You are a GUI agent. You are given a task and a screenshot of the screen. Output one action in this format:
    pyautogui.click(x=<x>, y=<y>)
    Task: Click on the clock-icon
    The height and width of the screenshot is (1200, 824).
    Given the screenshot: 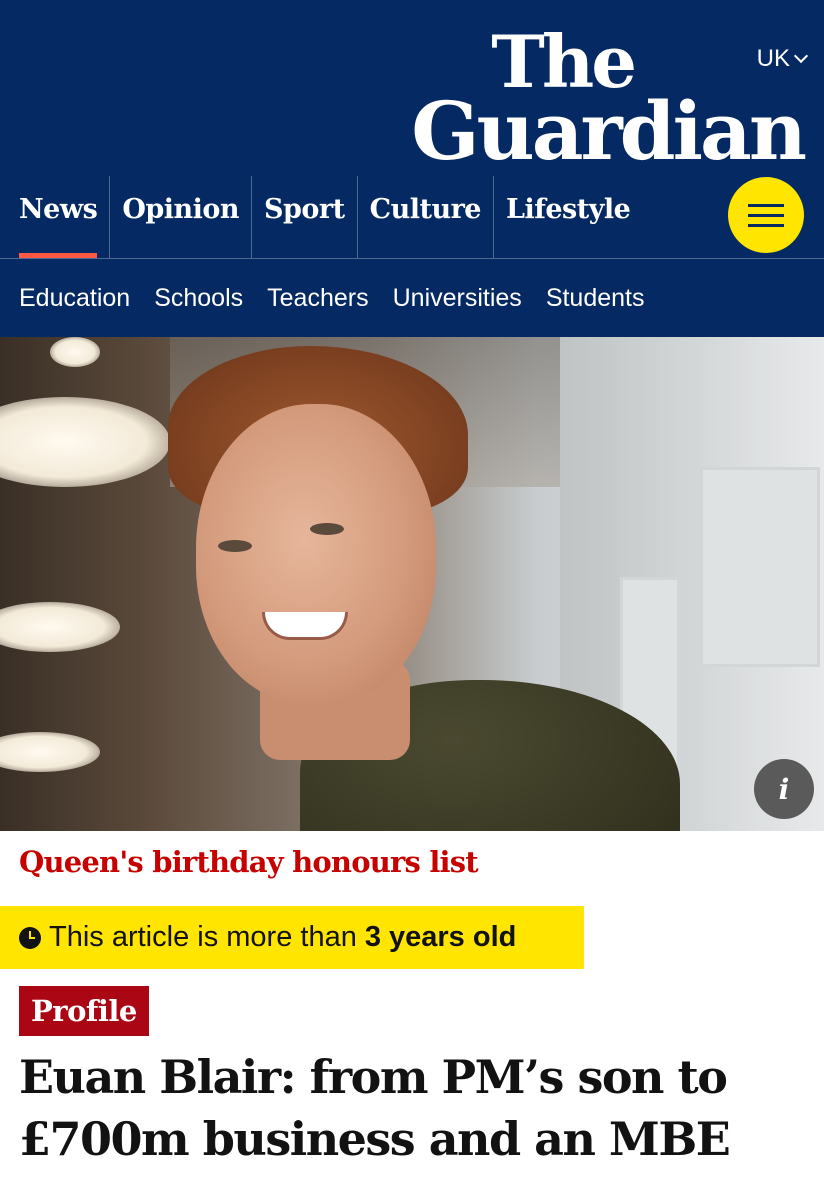 What is the action you would take?
    pyautogui.click(x=30, y=937)
    